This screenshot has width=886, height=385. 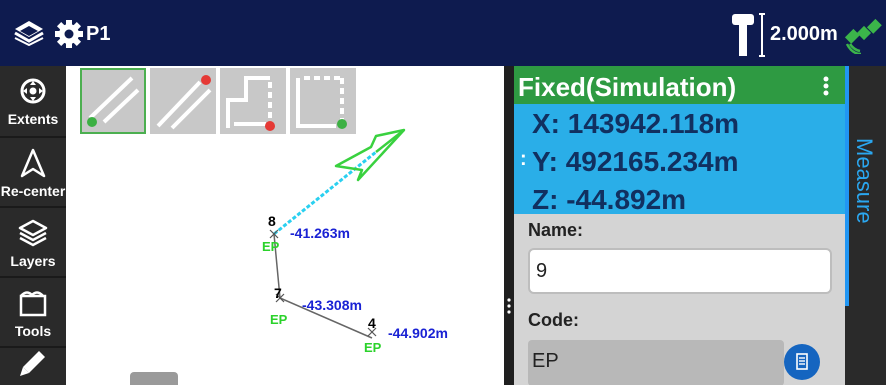 I want to click on drag-handle-icon, so click(x=509, y=306).